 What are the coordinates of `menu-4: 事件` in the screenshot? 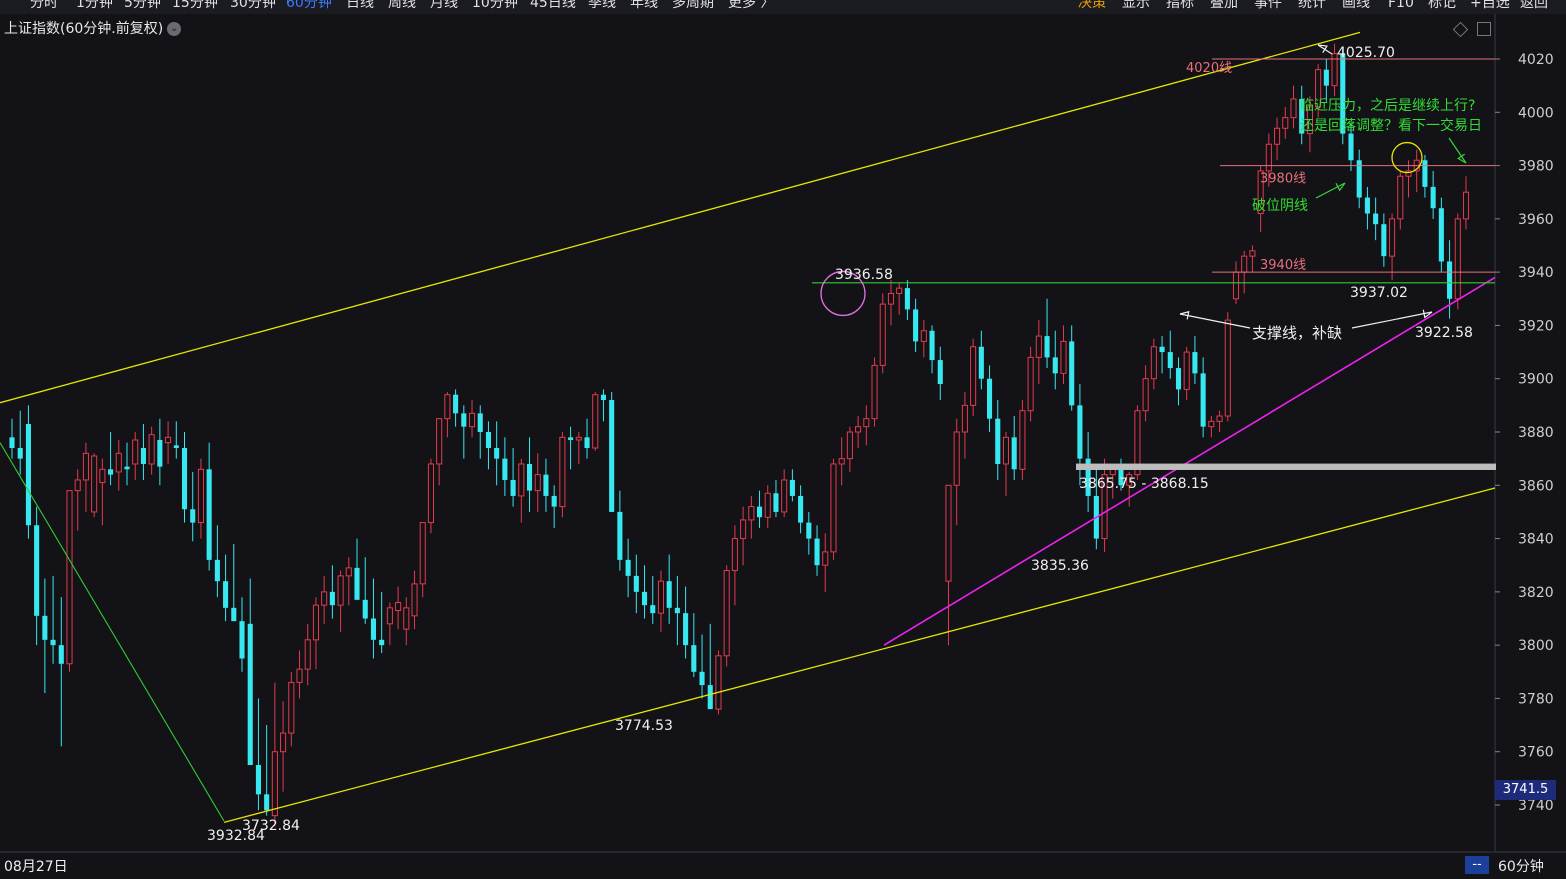 It's located at (1268, 5).